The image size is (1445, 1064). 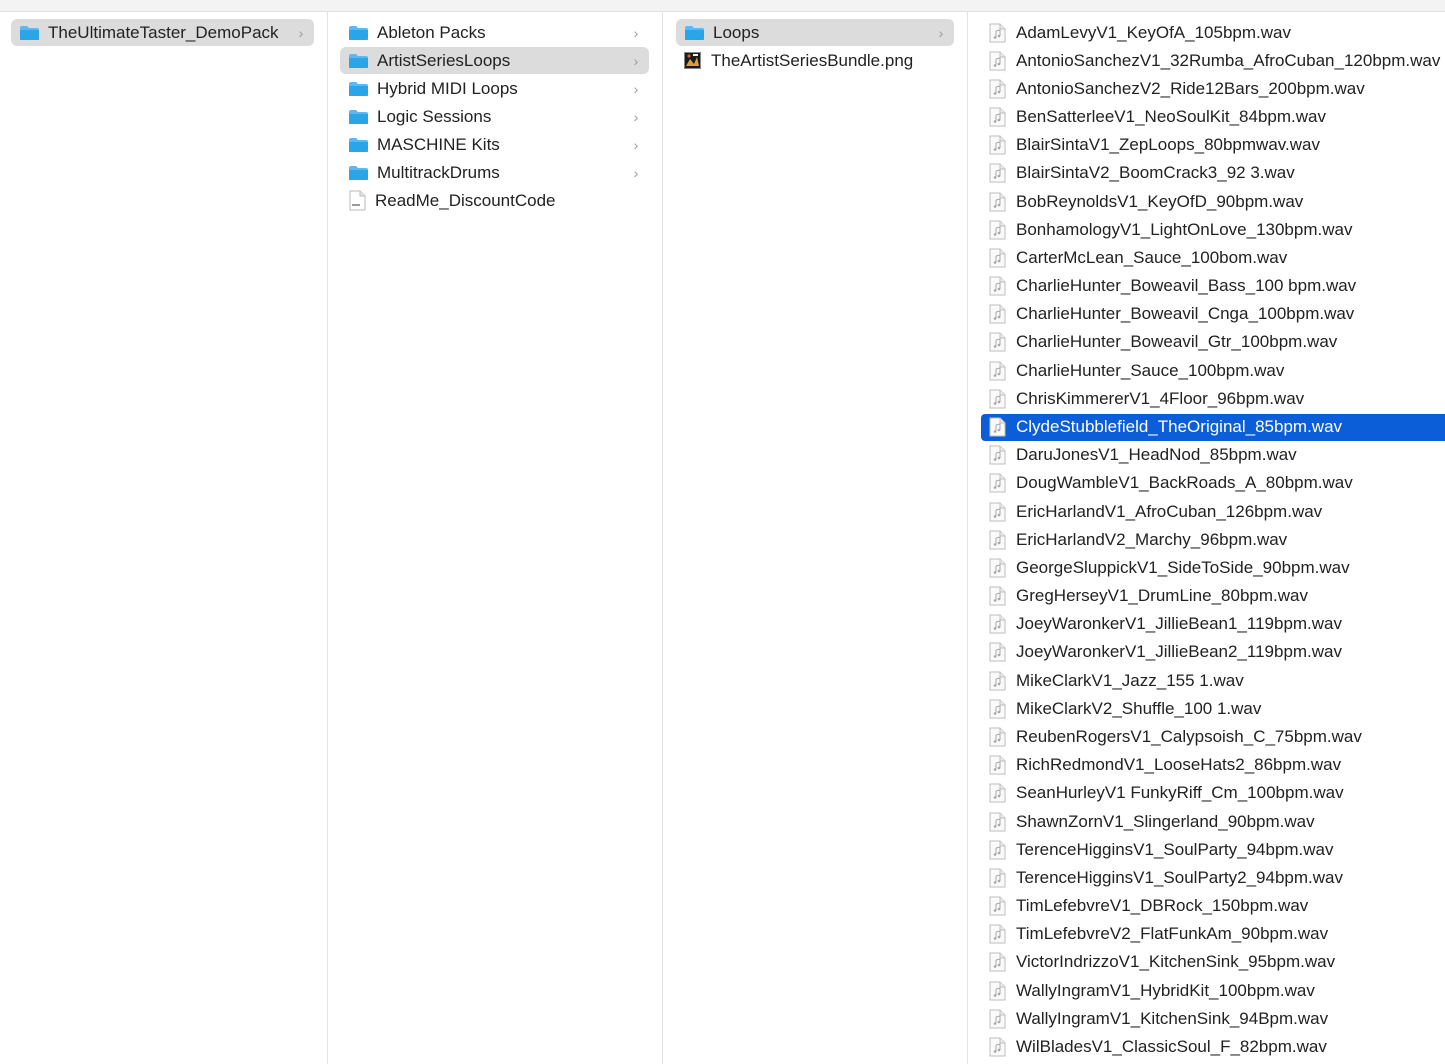 What do you see at coordinates (1213, 906) in the screenshot?
I see `file-row: TimLefebvreV1_DBRock_150bpm.wav` at bounding box center [1213, 906].